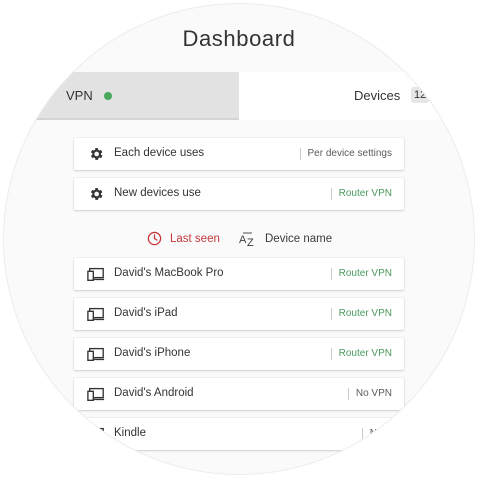 This screenshot has width=480, height=480. I want to click on device-row: David's iPhone Router VPN, so click(239, 354).